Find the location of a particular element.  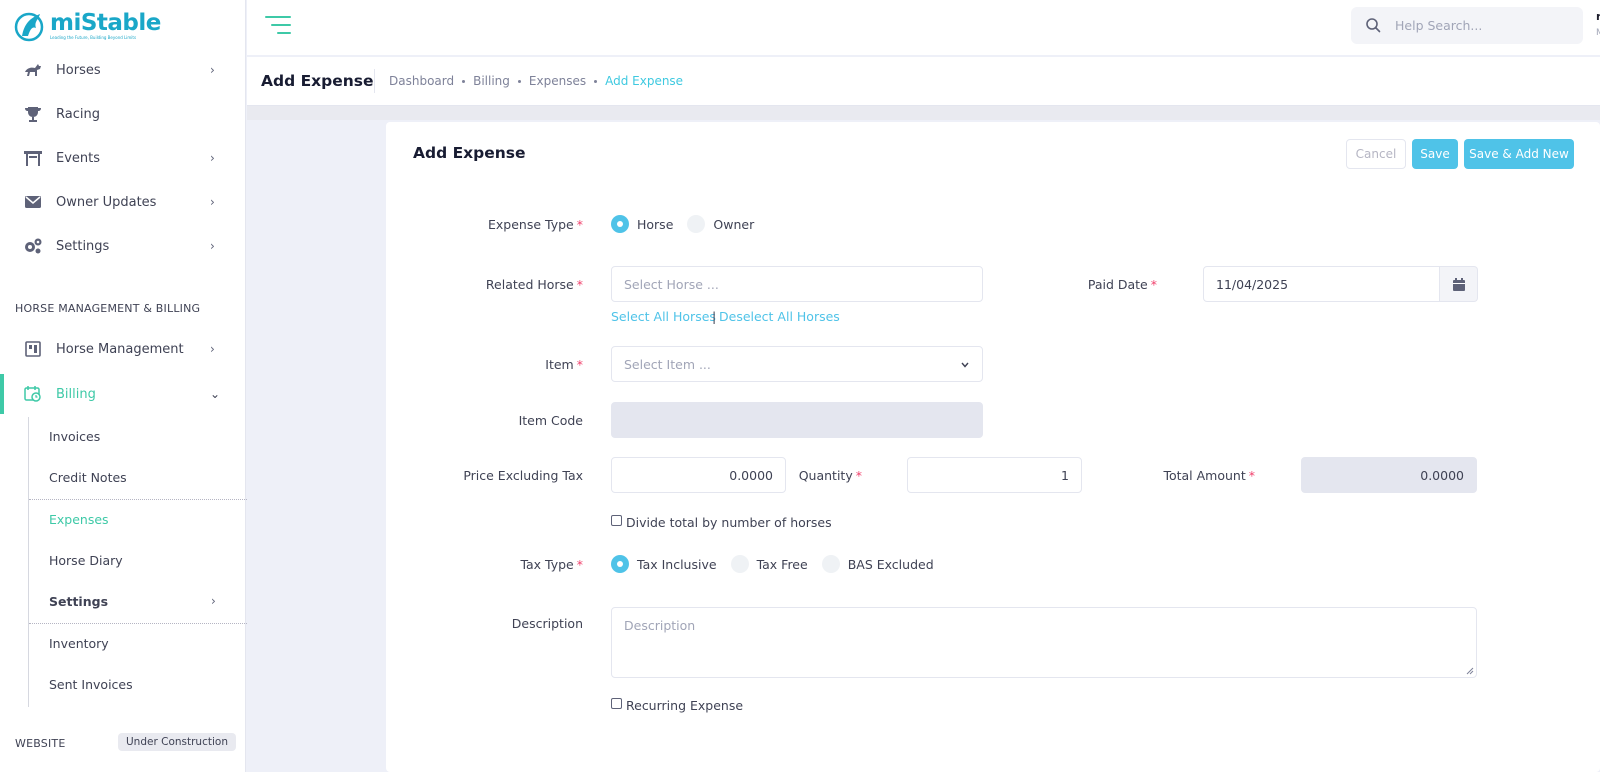

save-button: Save is located at coordinates (1435, 154).